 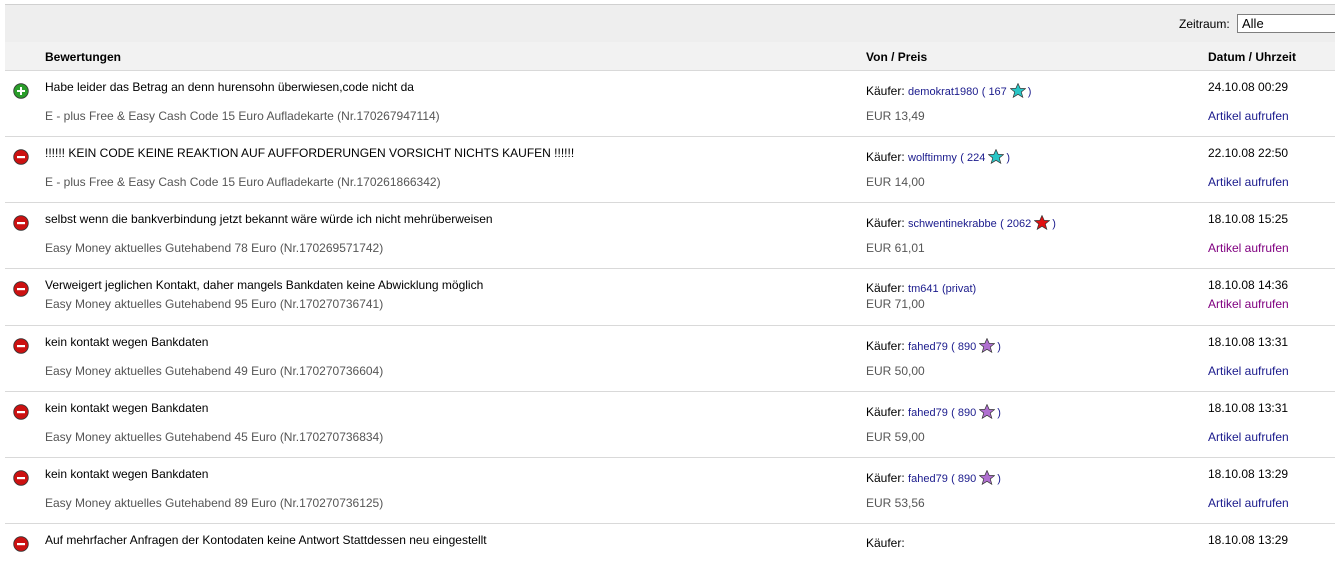 What do you see at coordinates (1248, 87) in the screenshot?
I see `feedback-date: 24.10.08 00:29` at bounding box center [1248, 87].